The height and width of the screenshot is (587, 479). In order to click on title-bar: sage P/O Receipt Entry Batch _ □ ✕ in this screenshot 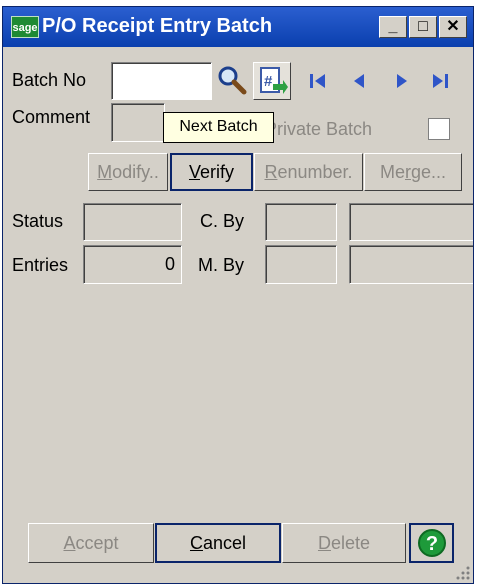, I will do `click(238, 27)`.